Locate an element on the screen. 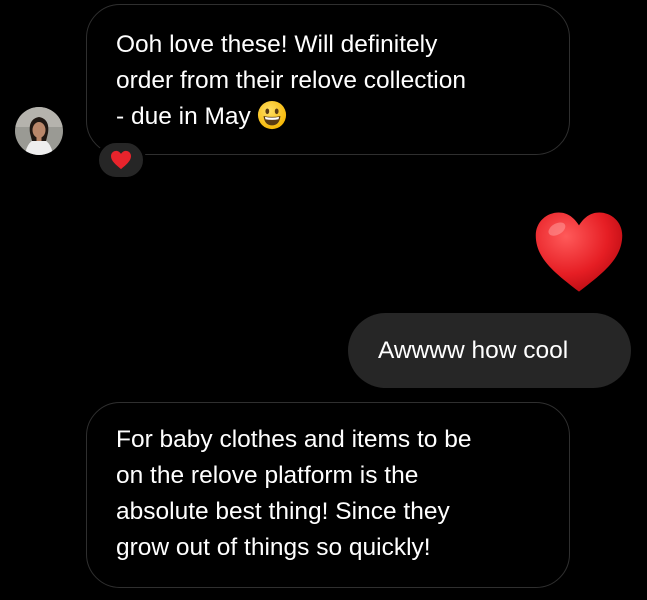 Image resolution: width=647 pixels, height=600 pixels. avatar-photo is located at coordinates (39, 131).